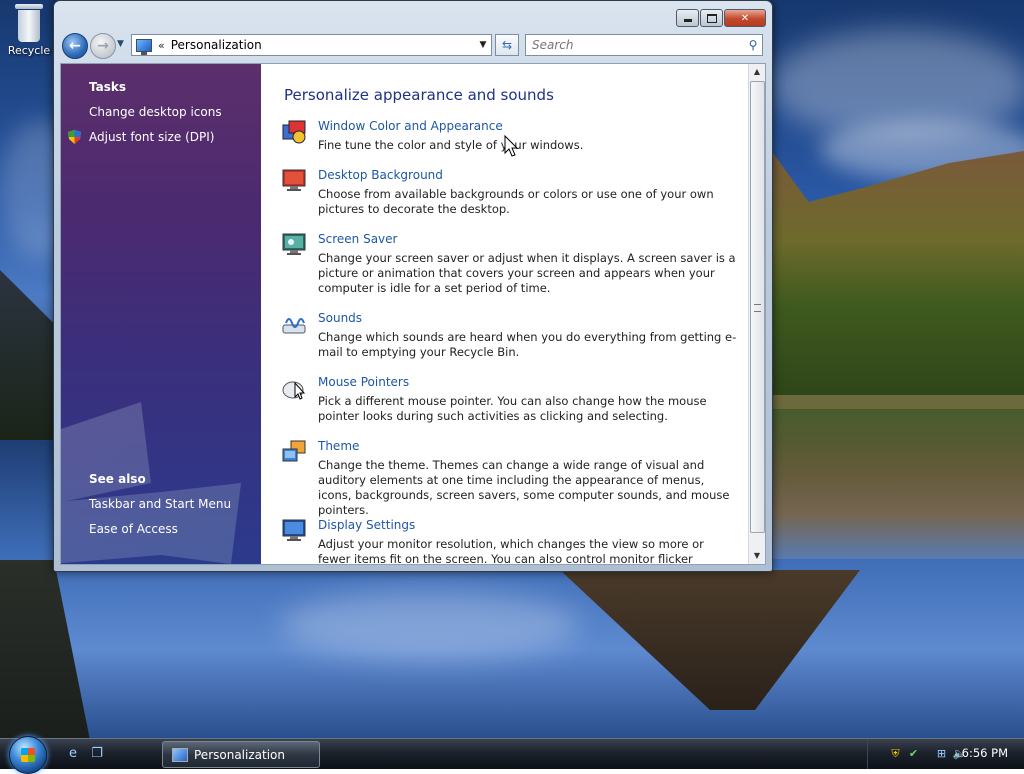 This screenshot has width=1024, height=774. I want to click on sounds-icon, so click(294, 326).